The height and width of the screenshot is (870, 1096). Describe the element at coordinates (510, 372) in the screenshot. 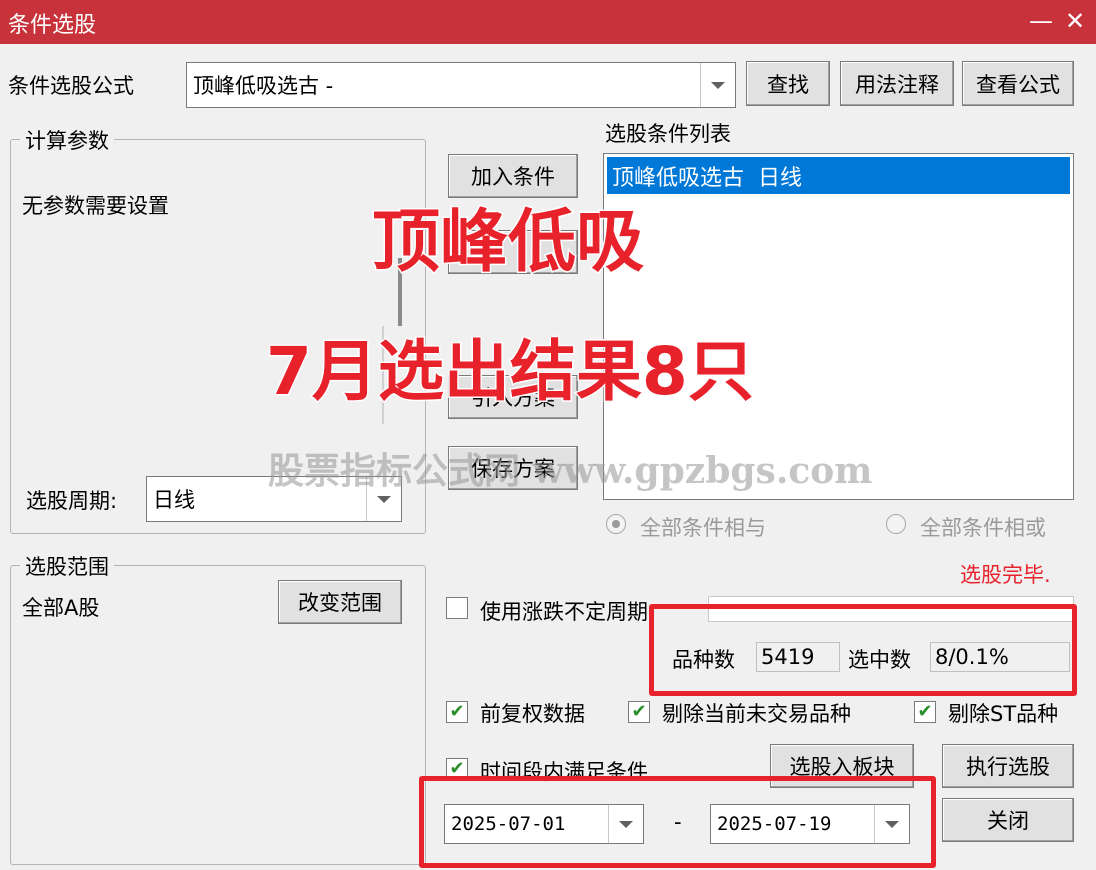

I see `overlay-subheading: 7月选出结果8只` at that location.